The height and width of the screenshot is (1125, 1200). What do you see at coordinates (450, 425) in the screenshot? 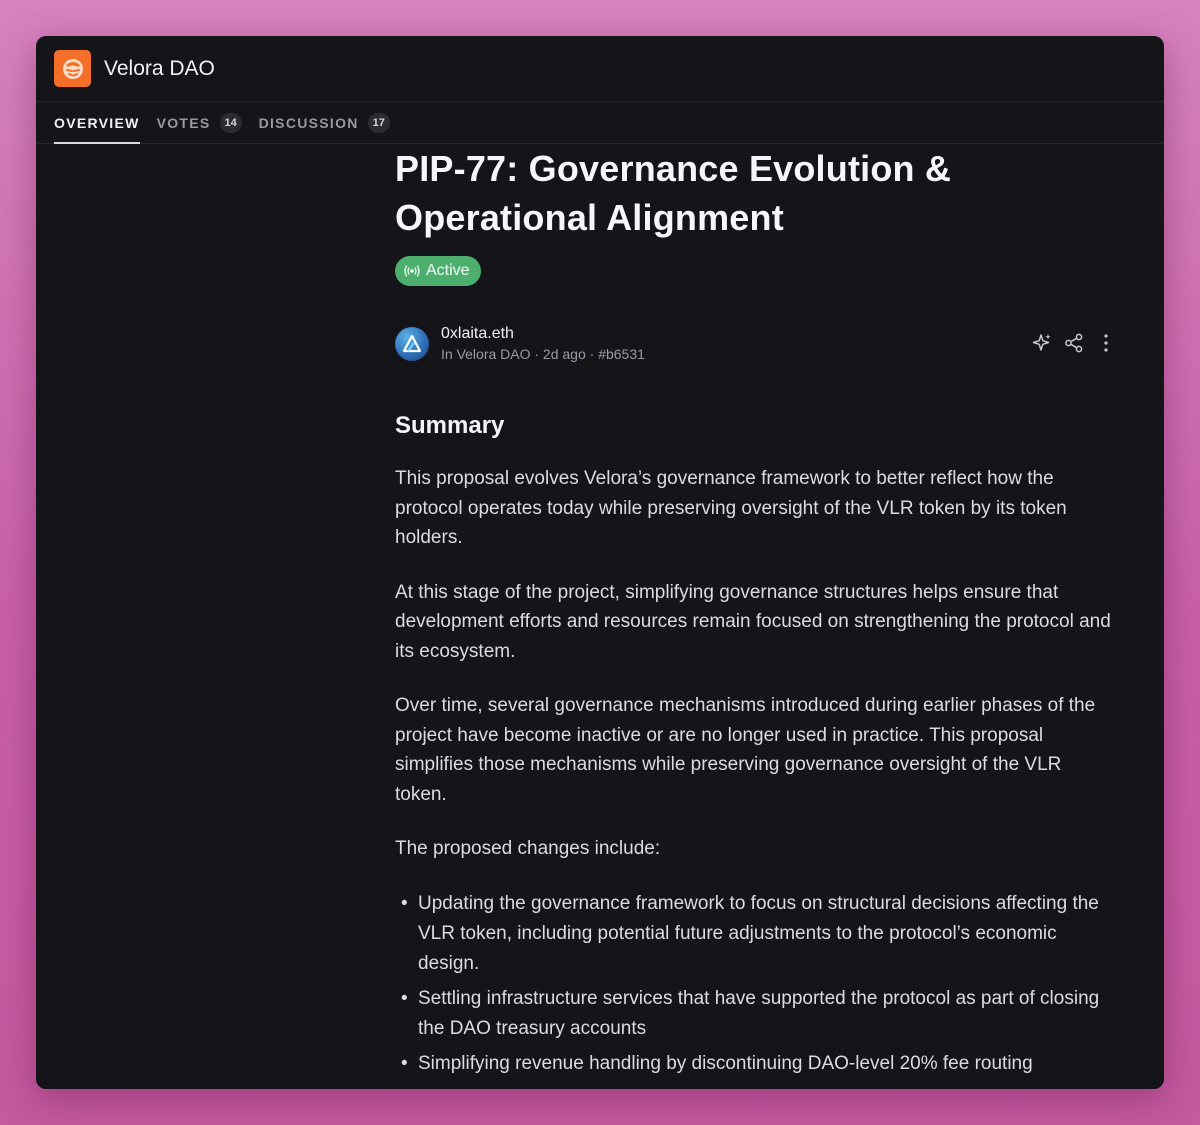
I see `summary-heading: Summary` at bounding box center [450, 425].